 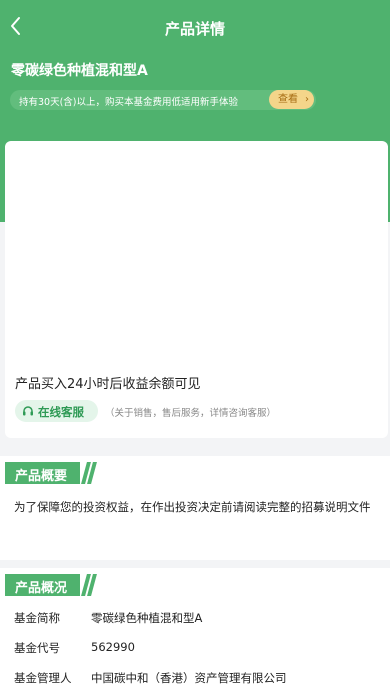 What do you see at coordinates (189, 678) in the screenshot?
I see `info-value: 中国碳中和（香港）资产管理有限公司` at bounding box center [189, 678].